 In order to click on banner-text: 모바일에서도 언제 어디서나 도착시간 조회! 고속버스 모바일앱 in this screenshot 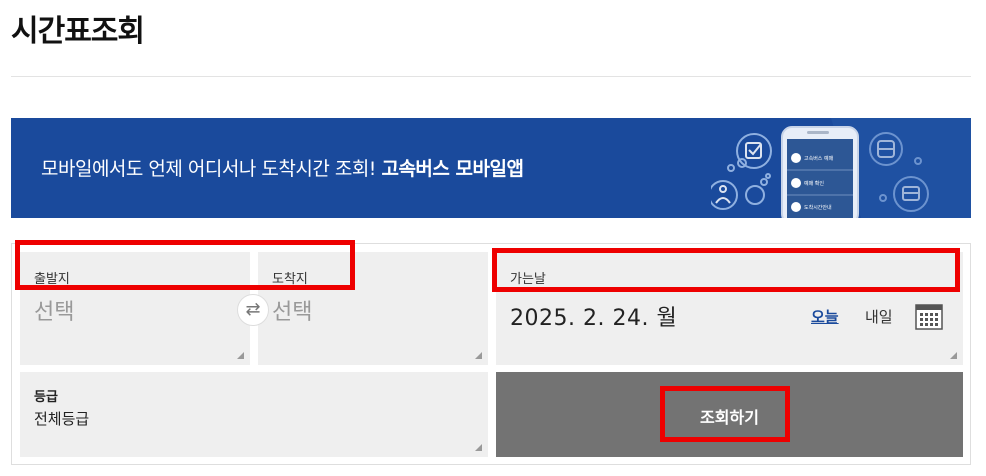, I will do `click(282, 167)`.